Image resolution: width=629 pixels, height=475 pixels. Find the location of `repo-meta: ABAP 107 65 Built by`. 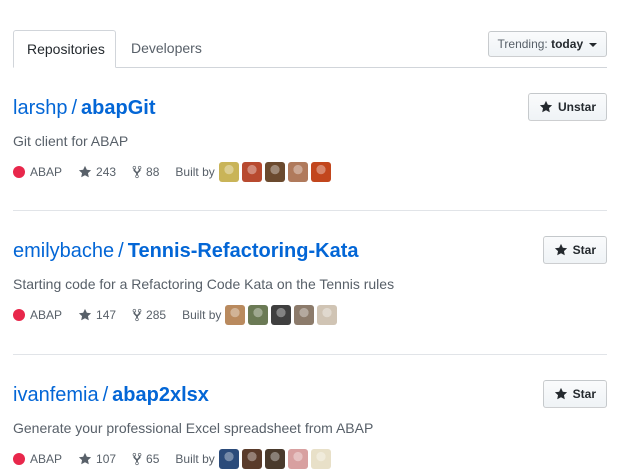

repo-meta: ABAP 107 65 Built by is located at coordinates (173, 459).